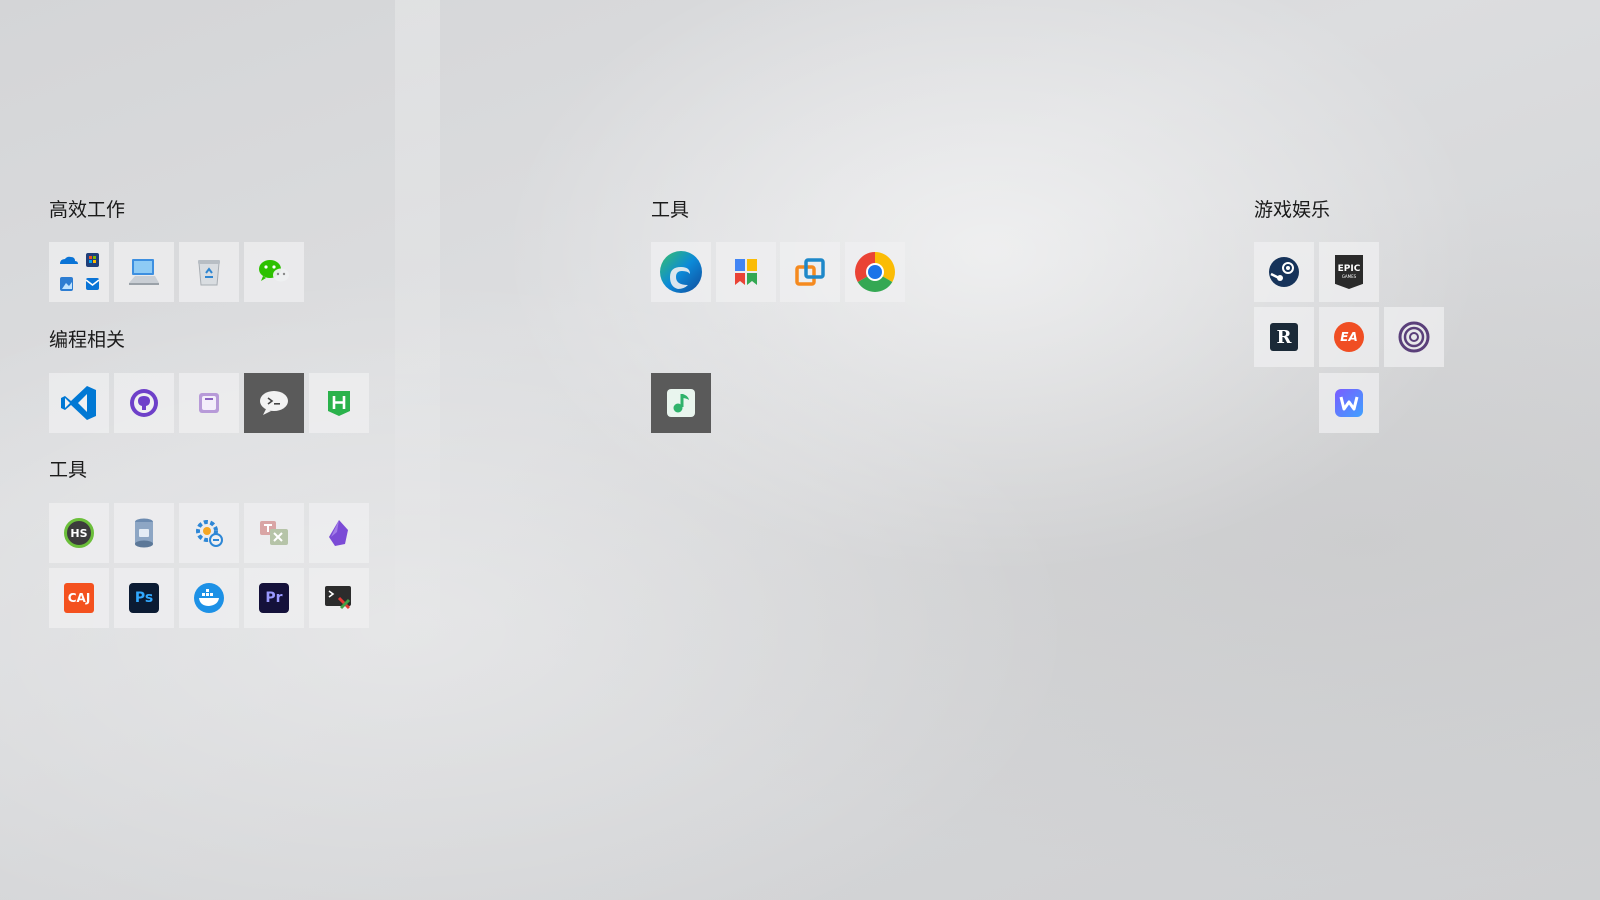 The width and height of the screenshot is (1600, 900). I want to click on tile-translator, so click(274, 533).